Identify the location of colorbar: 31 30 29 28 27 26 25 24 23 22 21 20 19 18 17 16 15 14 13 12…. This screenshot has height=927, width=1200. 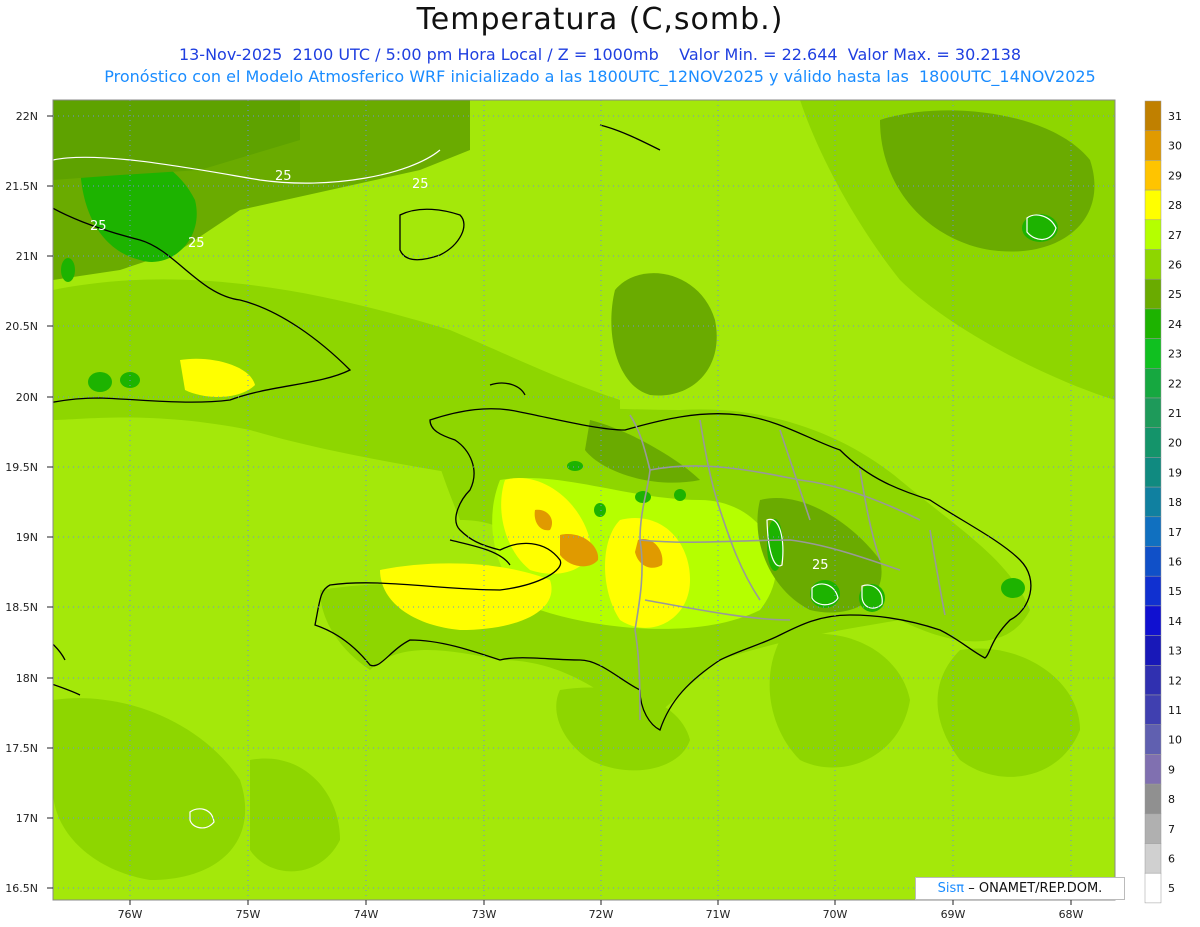
(1163, 502).